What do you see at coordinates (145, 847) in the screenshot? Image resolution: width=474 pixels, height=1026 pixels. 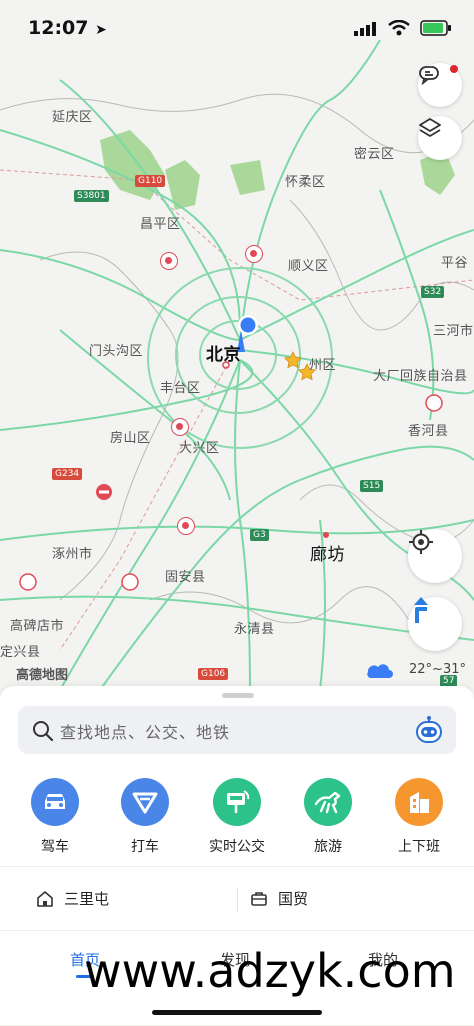 I see `quick-action-label: 打车` at bounding box center [145, 847].